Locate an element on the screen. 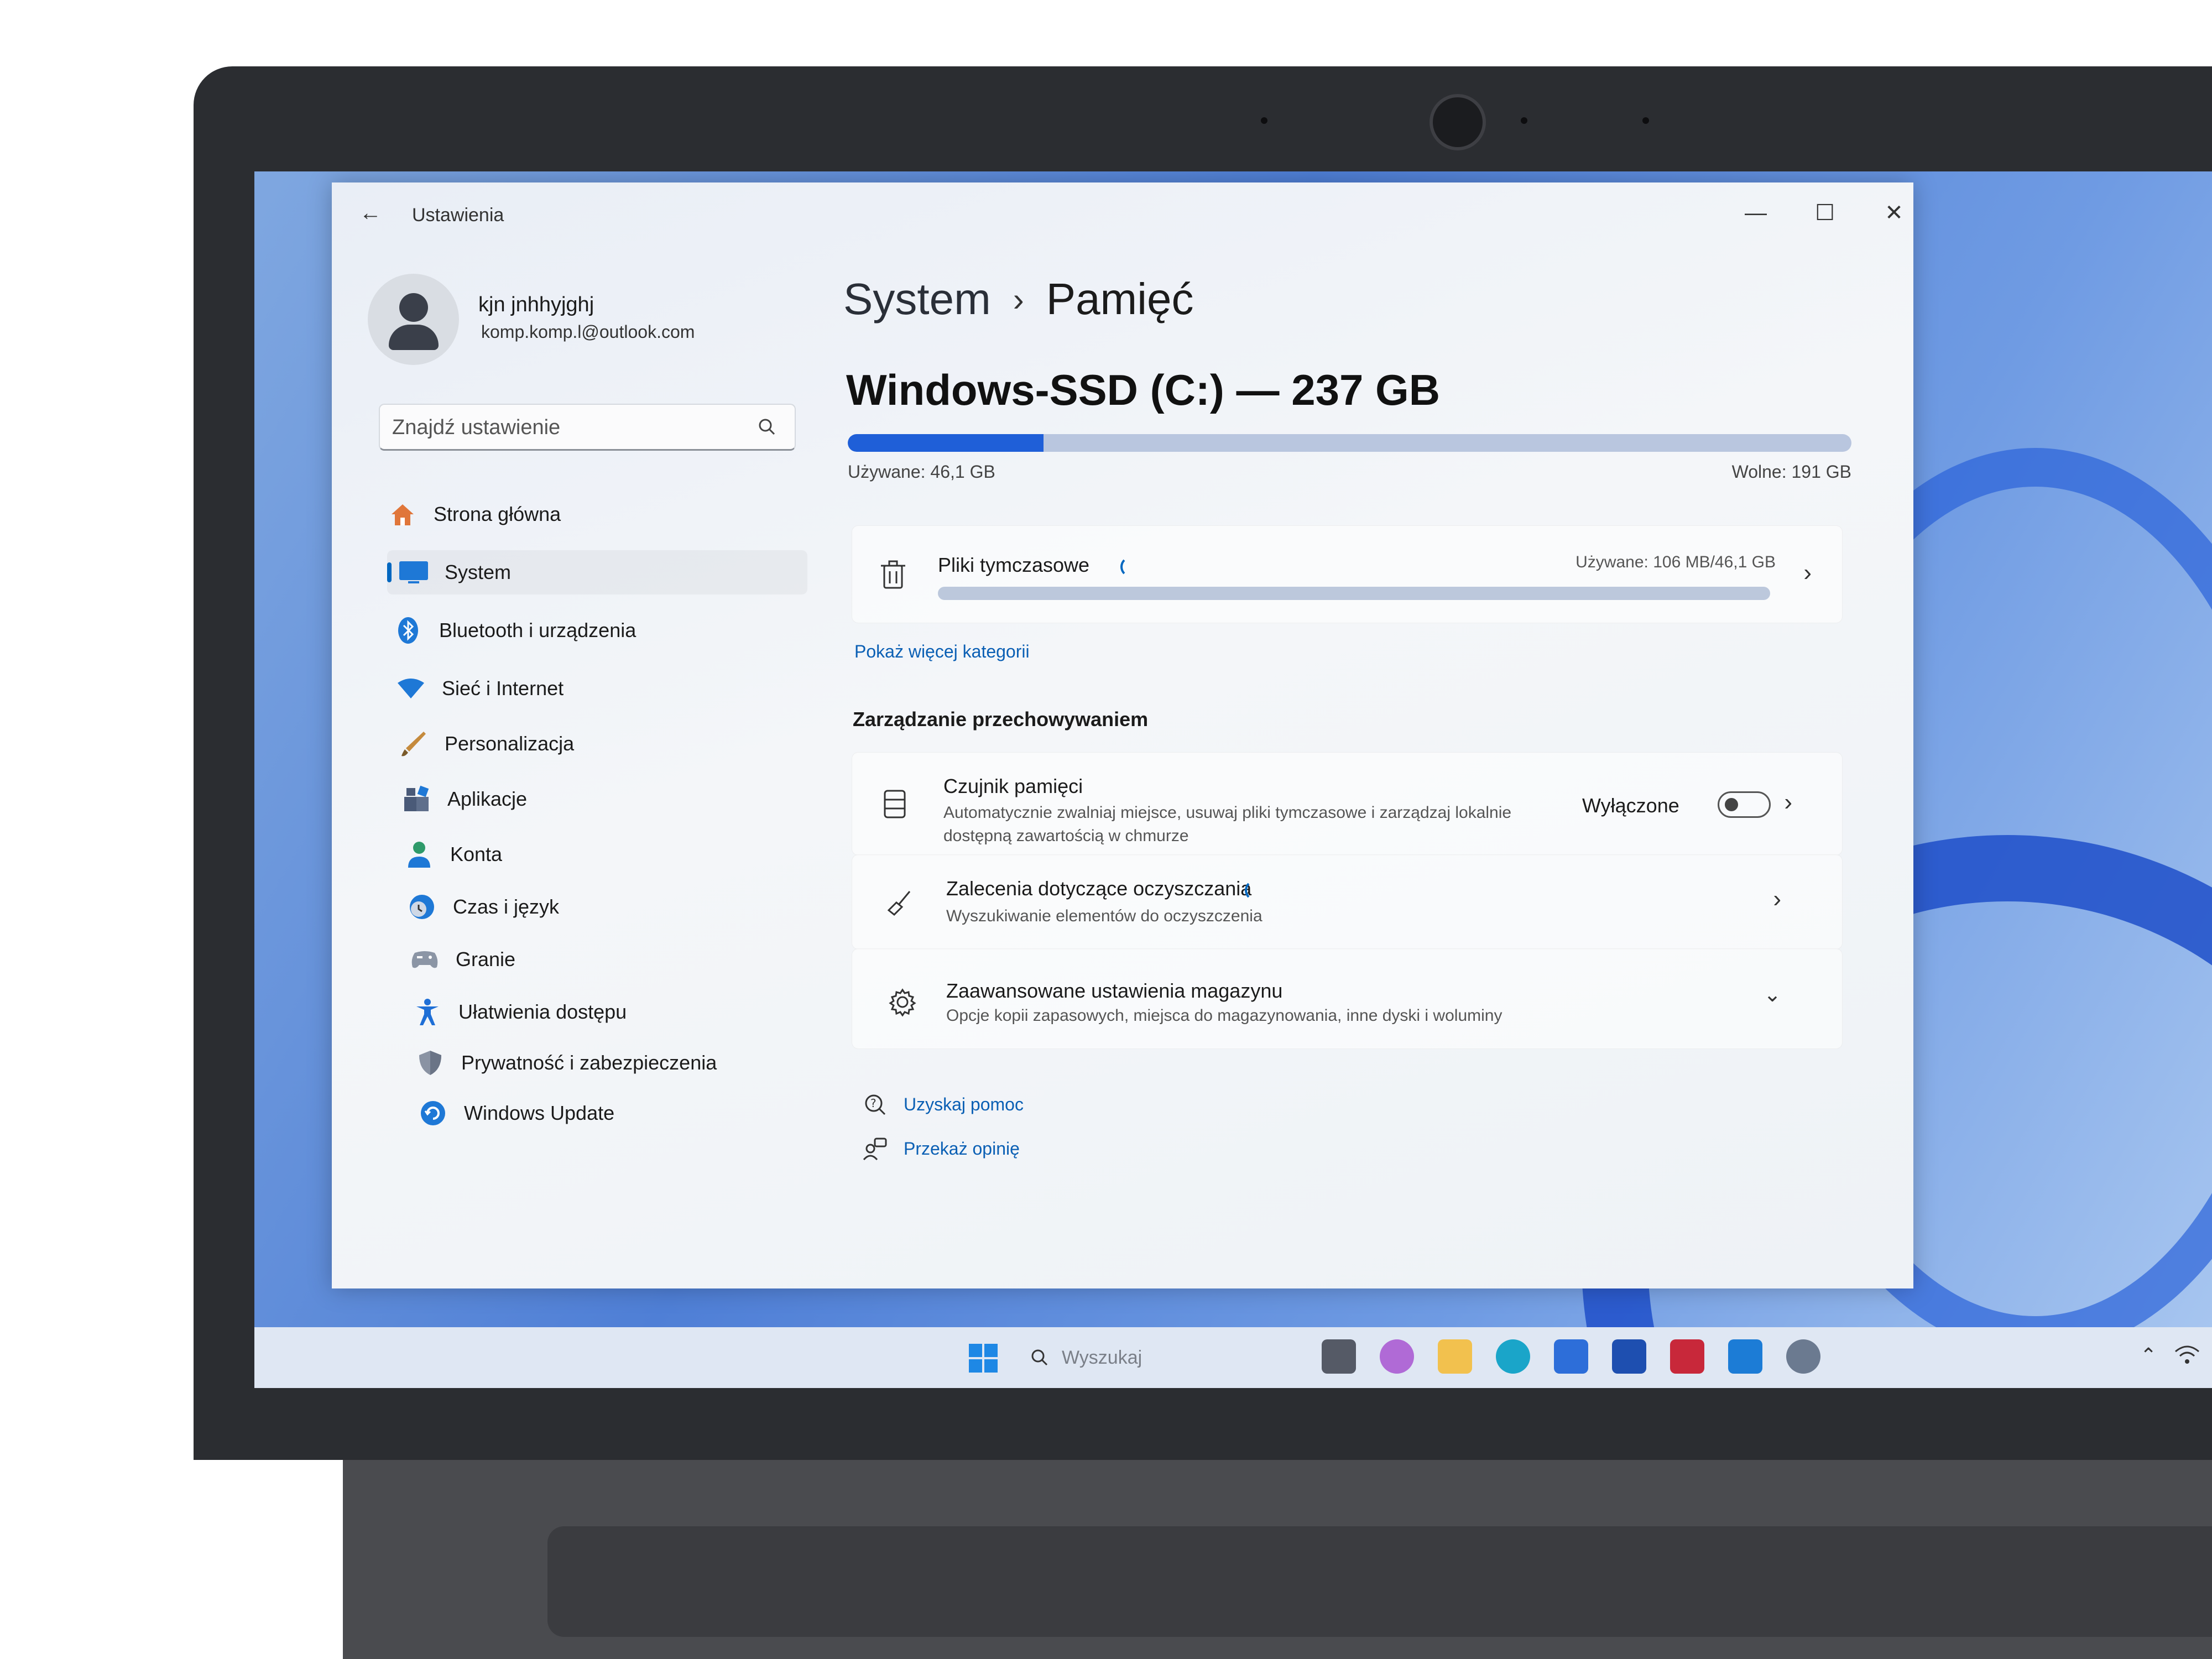 This screenshot has height=1659, width=2212. back-button: ← is located at coordinates (371, 213).